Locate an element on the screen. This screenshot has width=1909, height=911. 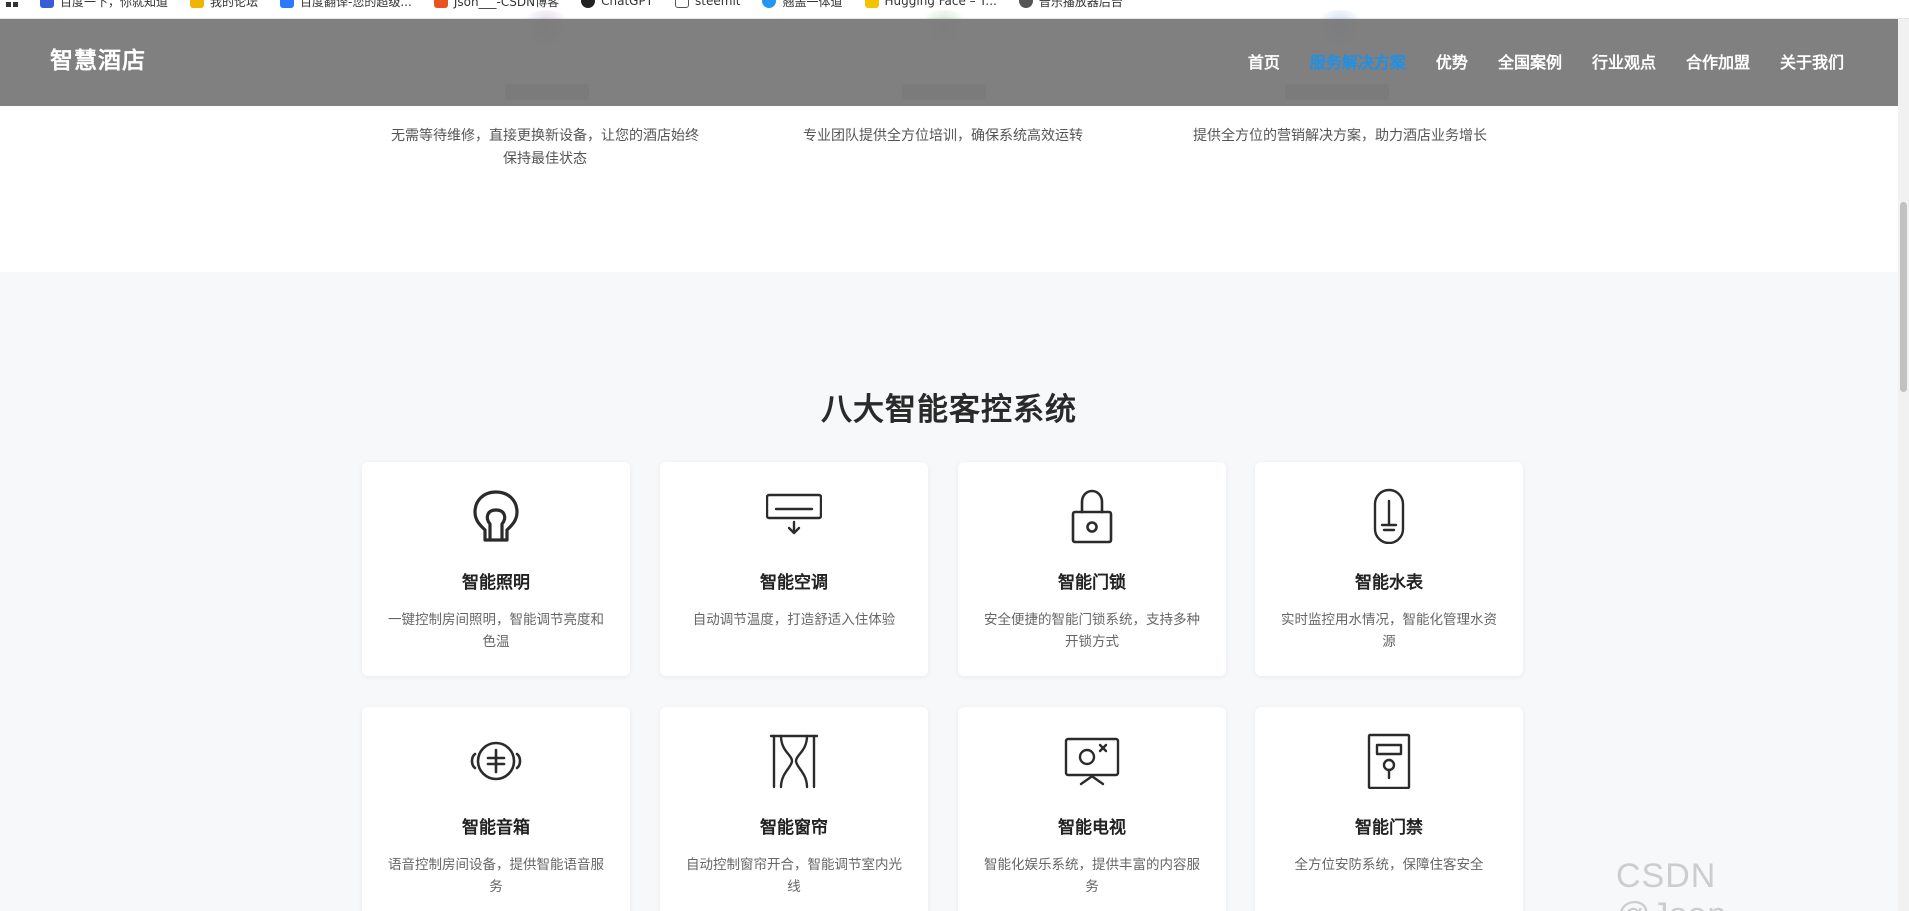
bookmark-item: Json___-CSDN博客 is located at coordinates (496, 5).